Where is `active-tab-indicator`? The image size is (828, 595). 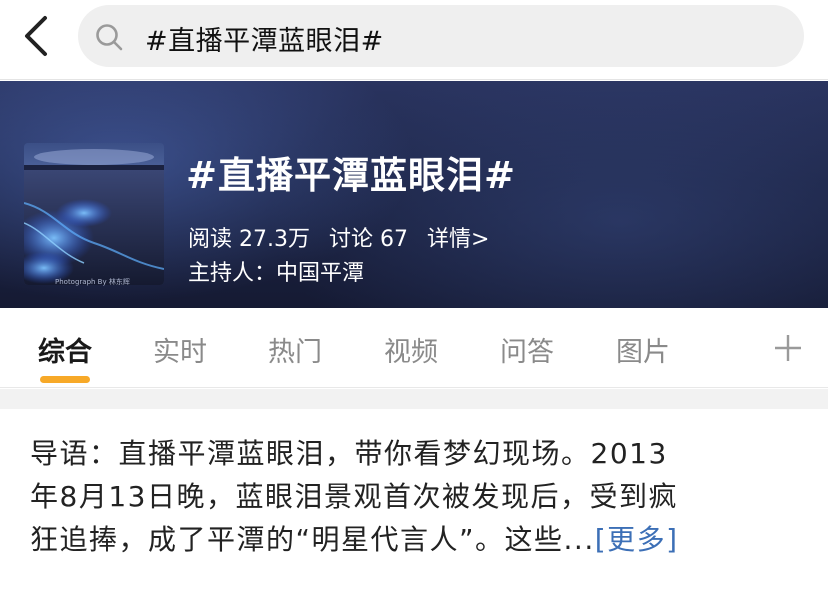
active-tab-indicator is located at coordinates (65, 379).